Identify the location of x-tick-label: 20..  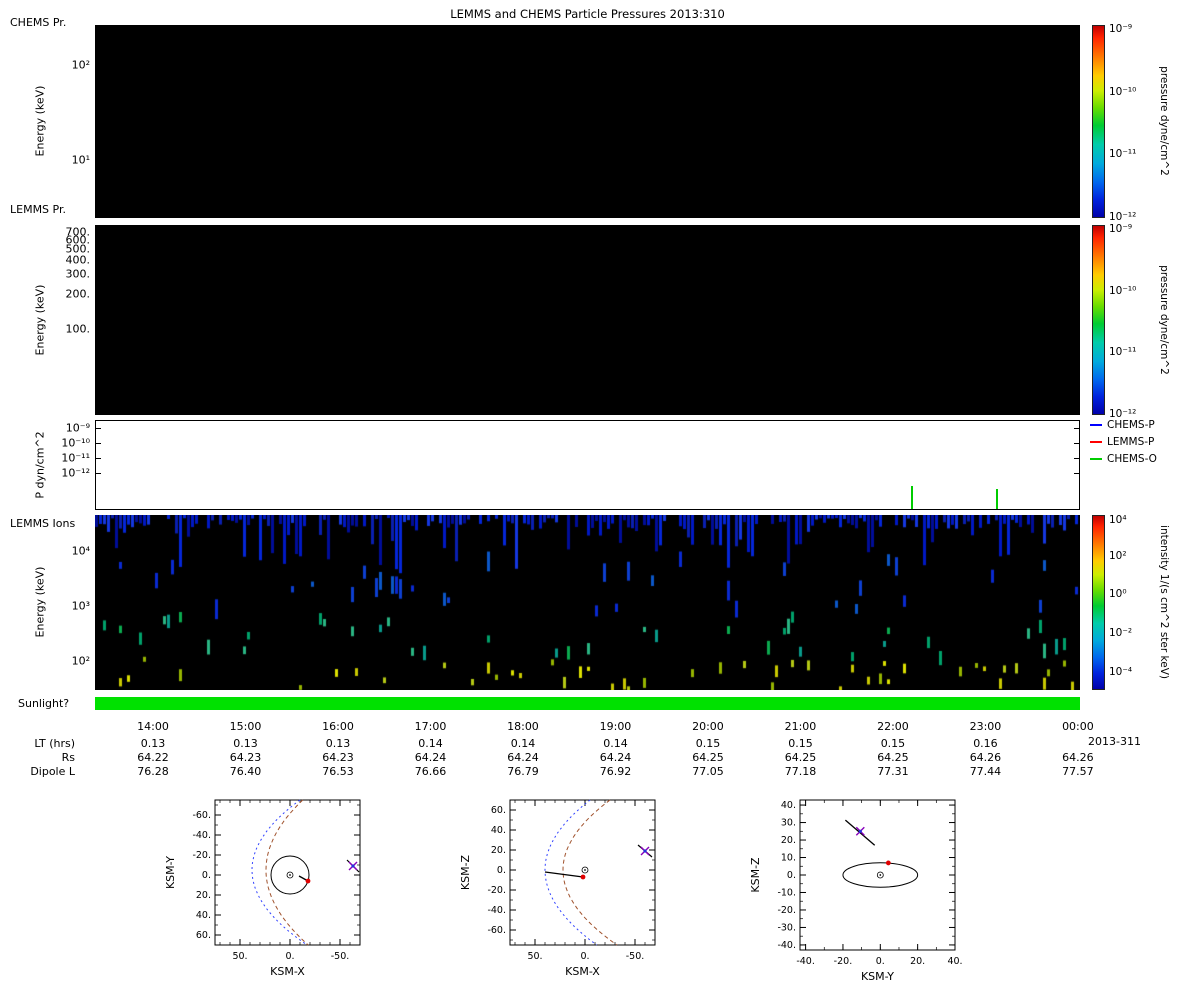
(917, 961).